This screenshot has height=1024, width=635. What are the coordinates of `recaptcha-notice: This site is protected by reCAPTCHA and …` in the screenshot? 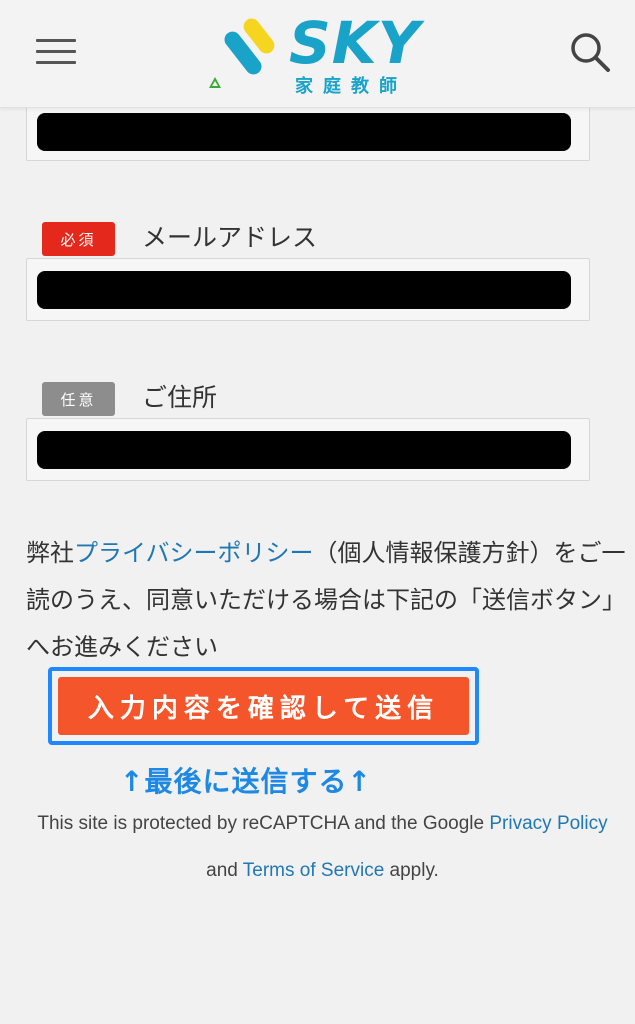 It's located at (322, 847).